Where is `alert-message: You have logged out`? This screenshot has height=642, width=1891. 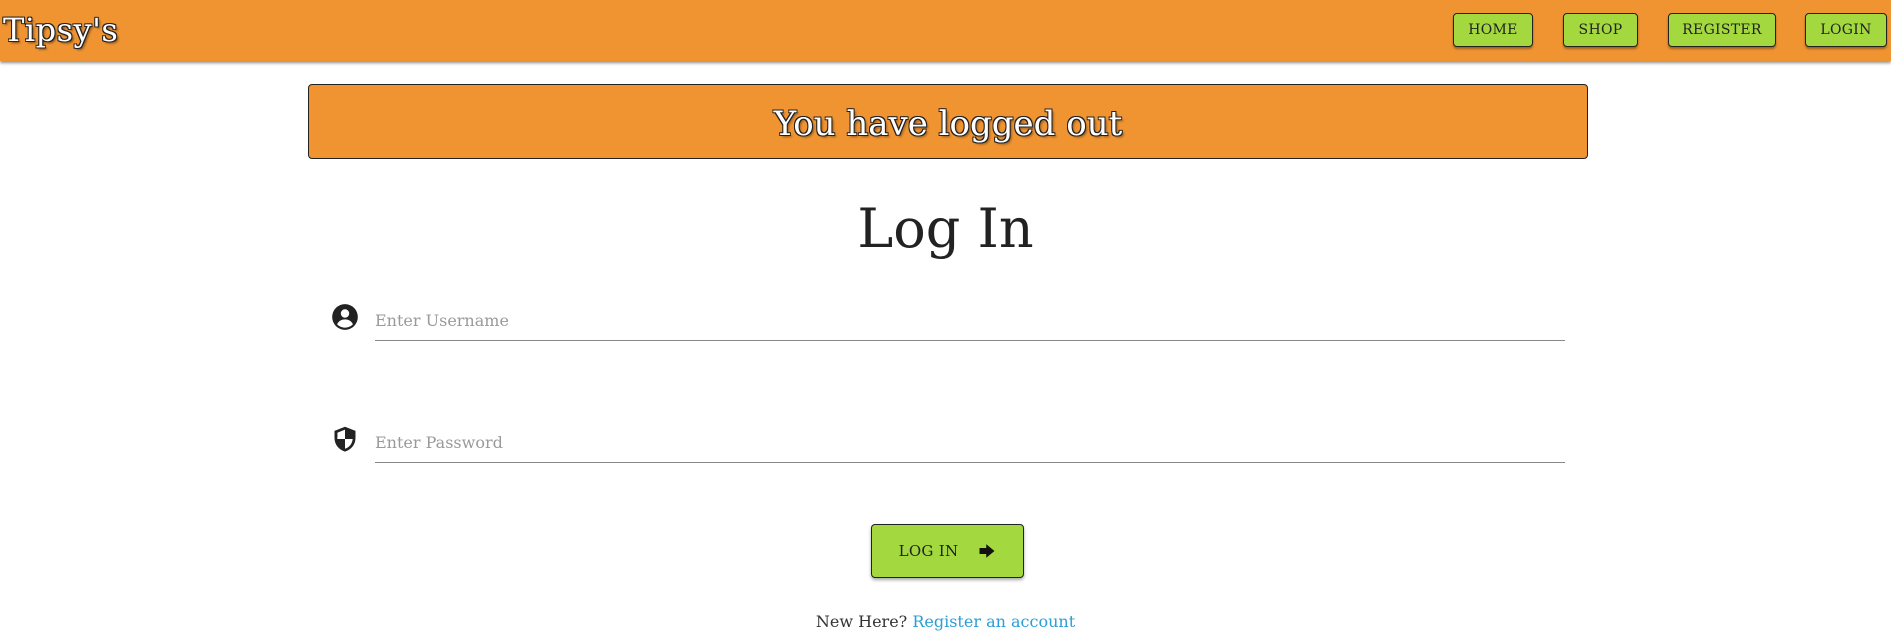 alert-message: You have logged out is located at coordinates (948, 123).